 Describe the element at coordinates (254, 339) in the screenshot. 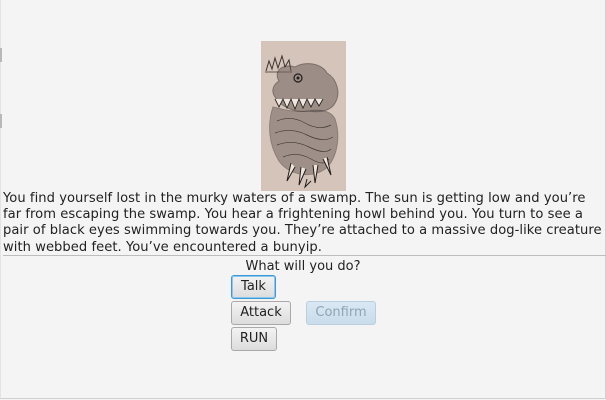

I see `run-button: RUN` at that location.